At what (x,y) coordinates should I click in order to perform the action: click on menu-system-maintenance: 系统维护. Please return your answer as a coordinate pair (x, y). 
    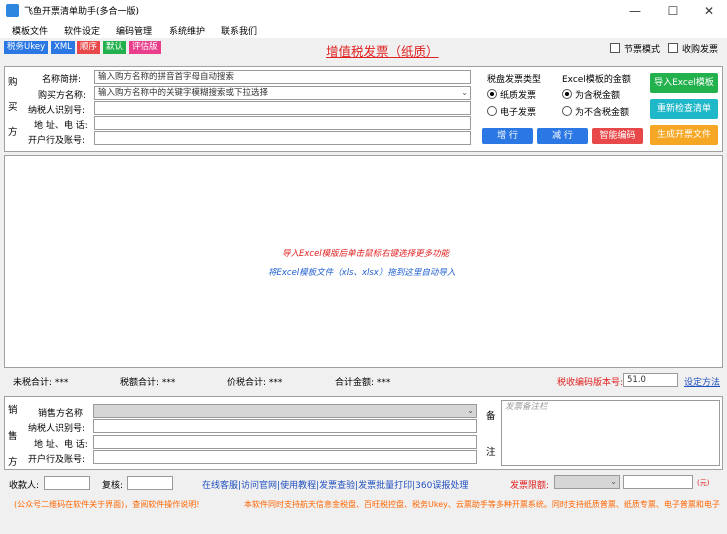
    Looking at the image, I should click on (187, 30).